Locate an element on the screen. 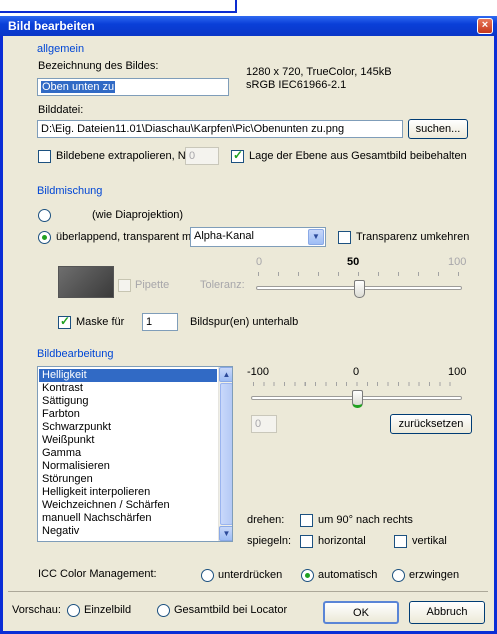  blend-normal-label: (wie Diaprojektion) is located at coordinates (138, 215).